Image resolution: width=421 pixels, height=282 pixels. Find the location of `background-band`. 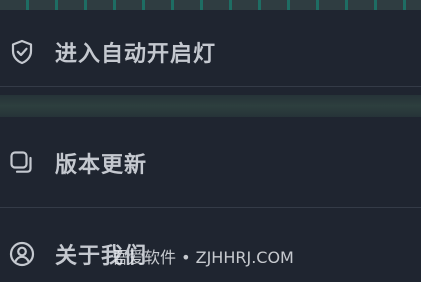

background-band is located at coordinates (210, 106).